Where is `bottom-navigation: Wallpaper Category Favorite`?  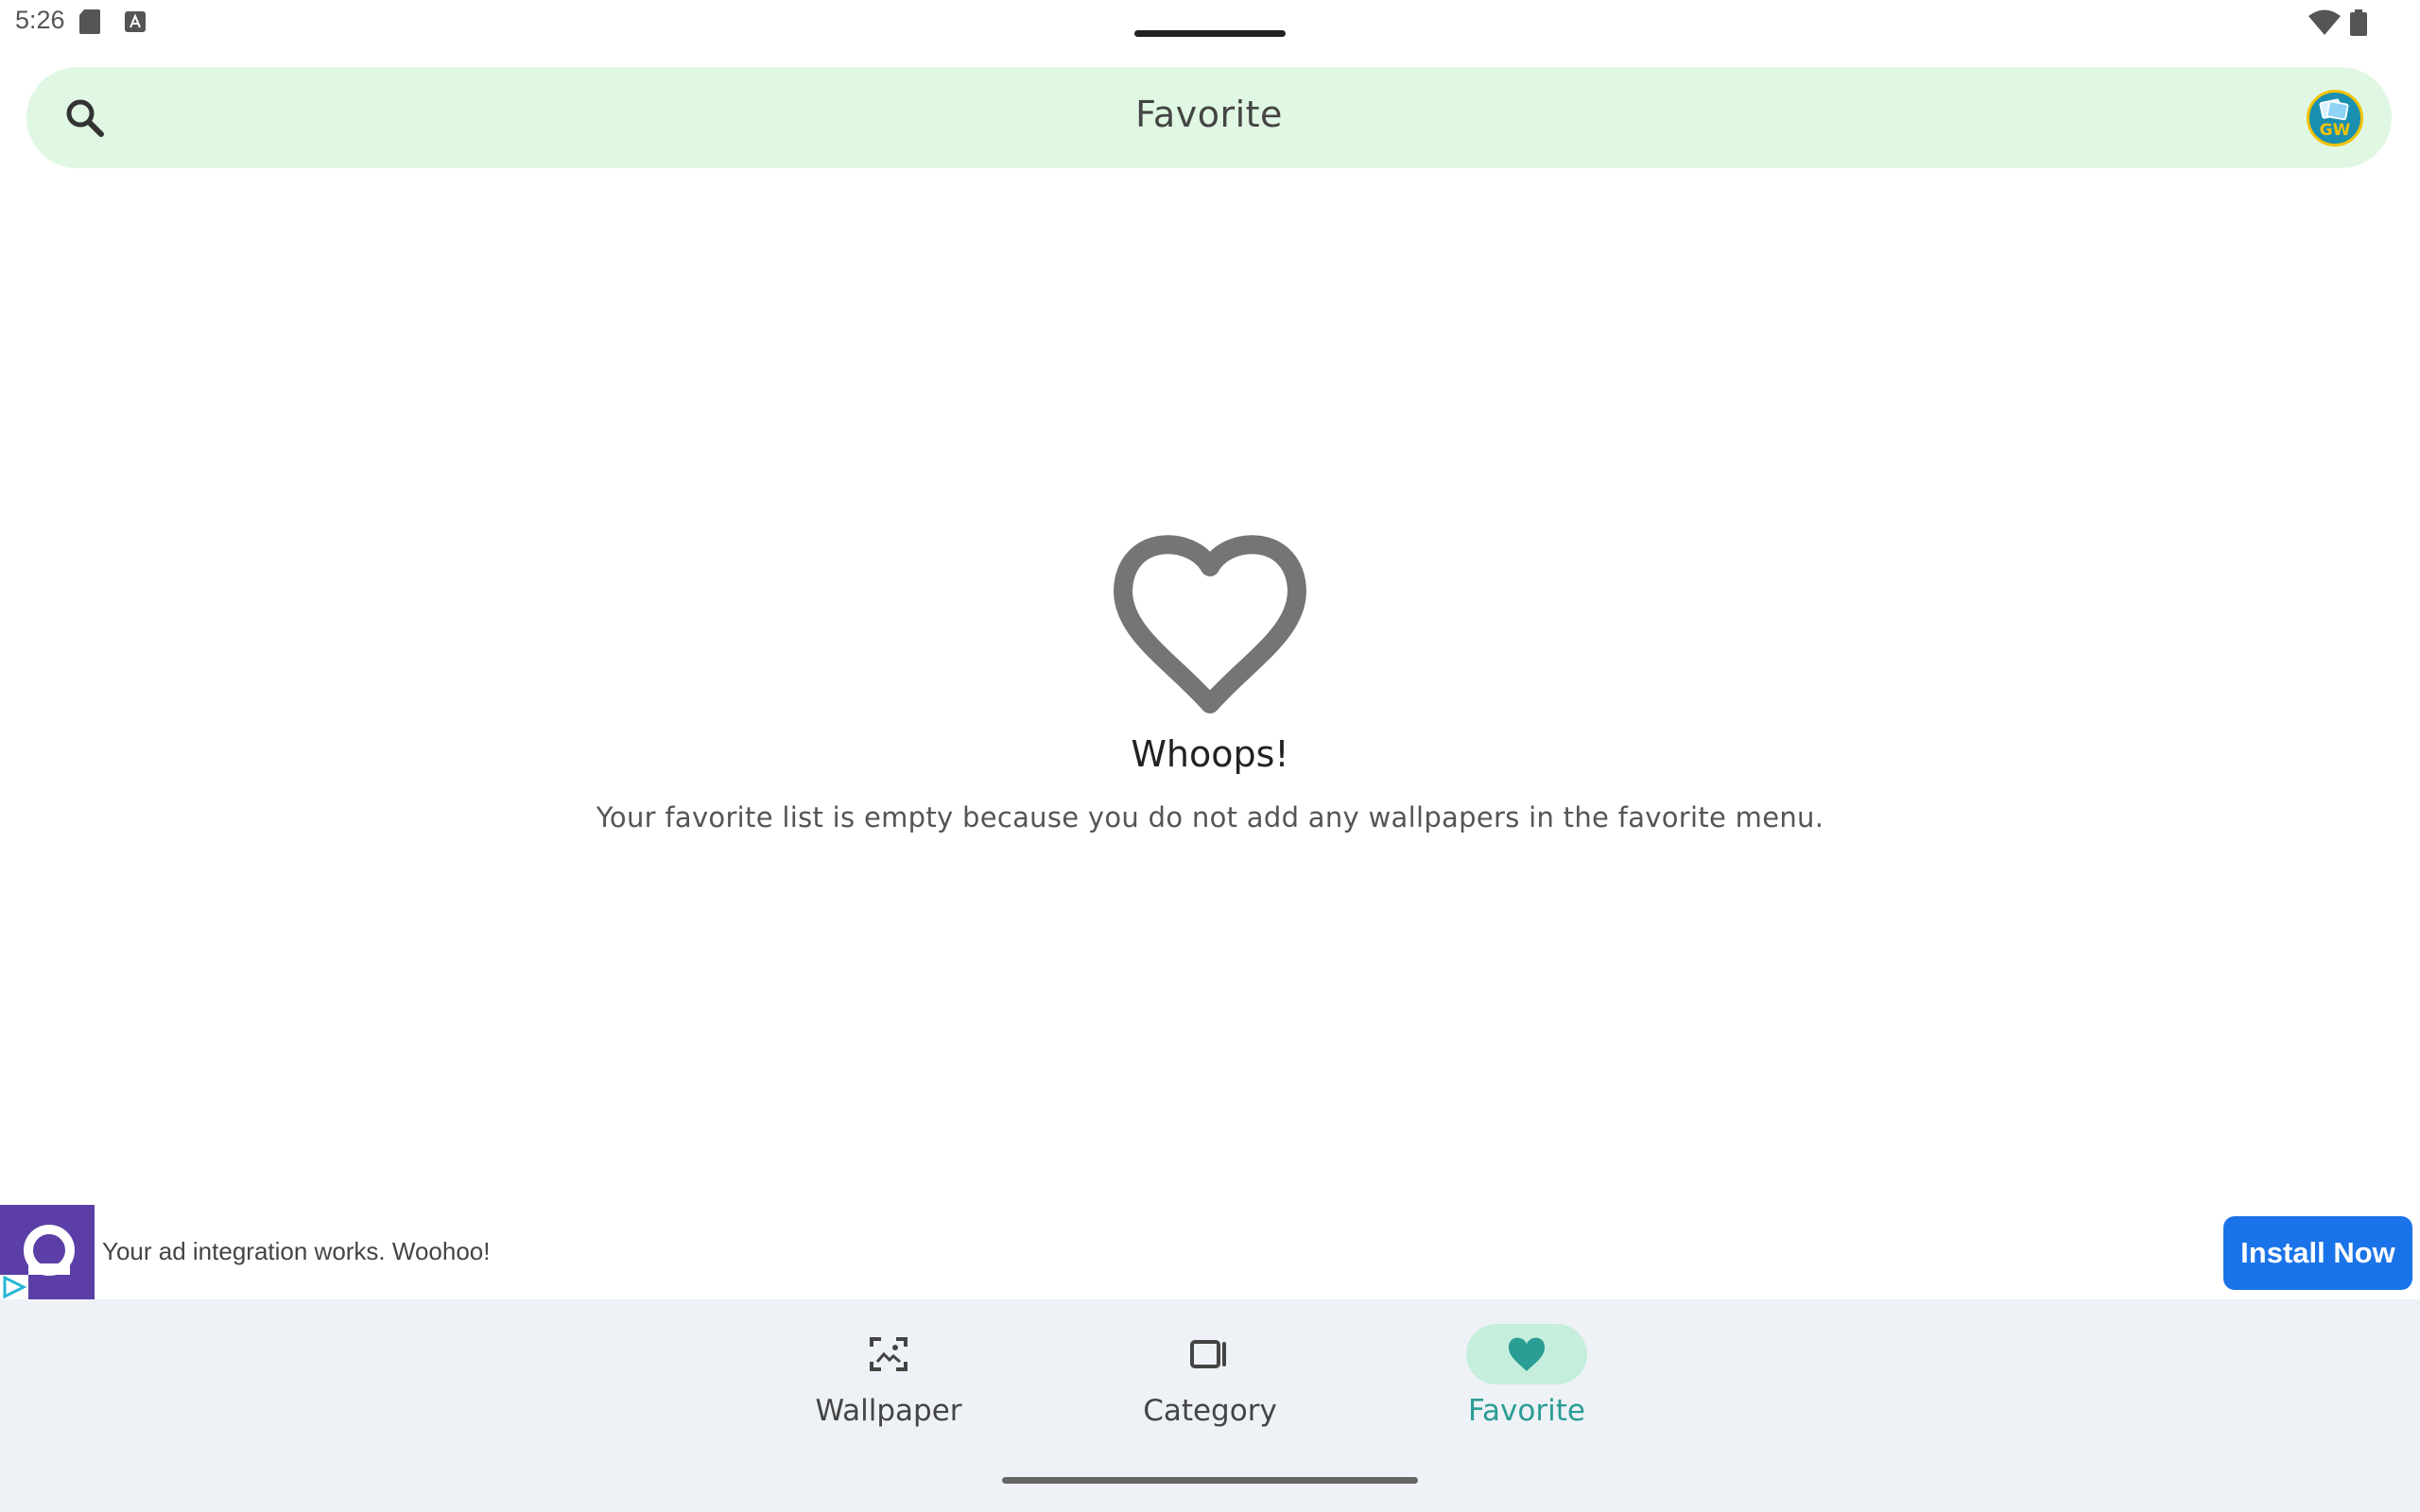
bottom-navigation: Wallpaper Category Favorite is located at coordinates (1210, 1405).